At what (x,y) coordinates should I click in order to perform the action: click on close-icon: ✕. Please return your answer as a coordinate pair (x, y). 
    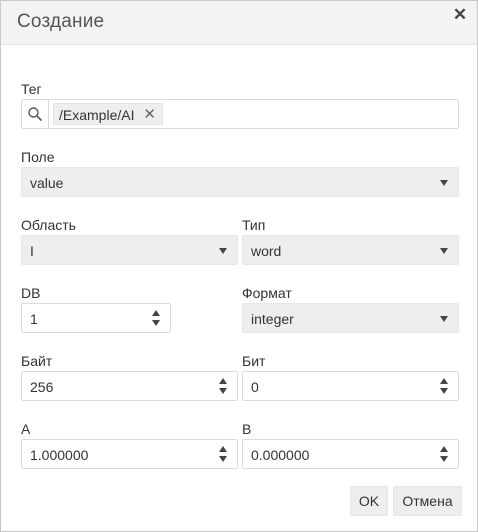
    Looking at the image, I should click on (460, 15).